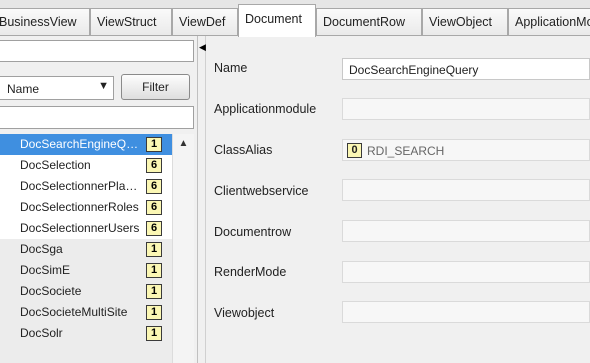 This screenshot has height=363, width=590. I want to click on prop-label-applicationmodule: Applicationmodule, so click(265, 109).